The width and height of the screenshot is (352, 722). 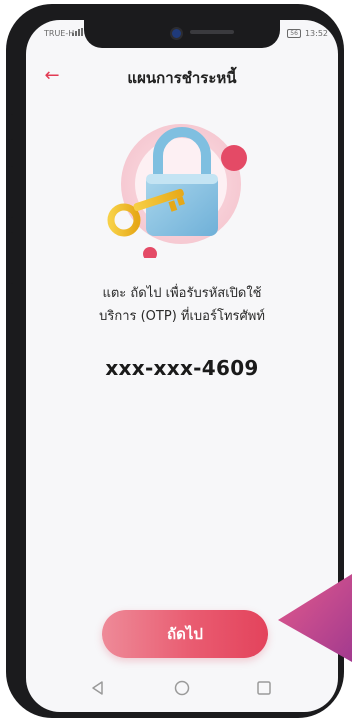 I want to click on phone-volume-up-button, so click(x=10, y=192).